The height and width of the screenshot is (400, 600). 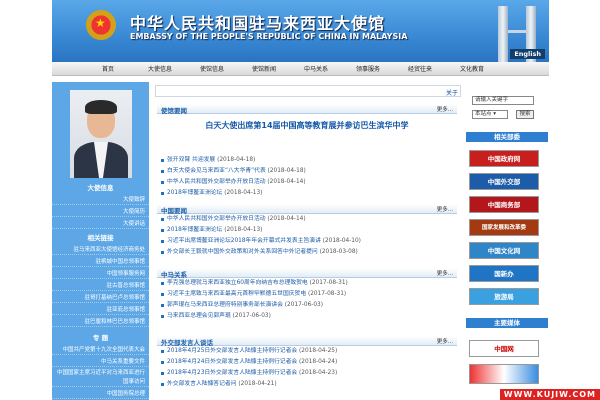 What do you see at coordinates (307, 351) in the screenshot?
I see `news-item: 2018年4月25日外交部发言人陆慷主持例行记者会 (2018-04-25)` at bounding box center [307, 351].